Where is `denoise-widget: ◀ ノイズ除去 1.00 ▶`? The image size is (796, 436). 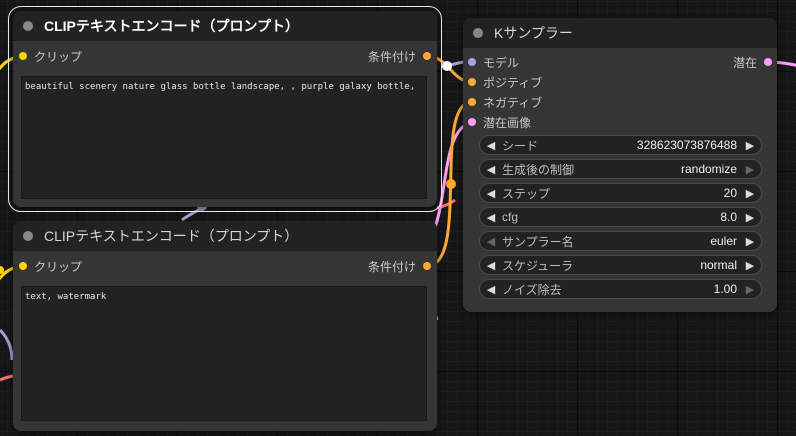
denoise-widget: ◀ ノイズ除去 1.00 ▶ is located at coordinates (620, 289).